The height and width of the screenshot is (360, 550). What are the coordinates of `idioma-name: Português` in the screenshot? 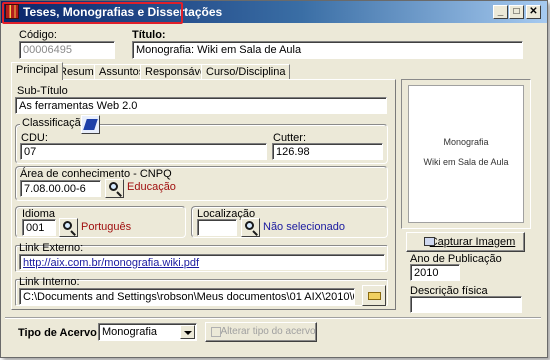 It's located at (106, 227).